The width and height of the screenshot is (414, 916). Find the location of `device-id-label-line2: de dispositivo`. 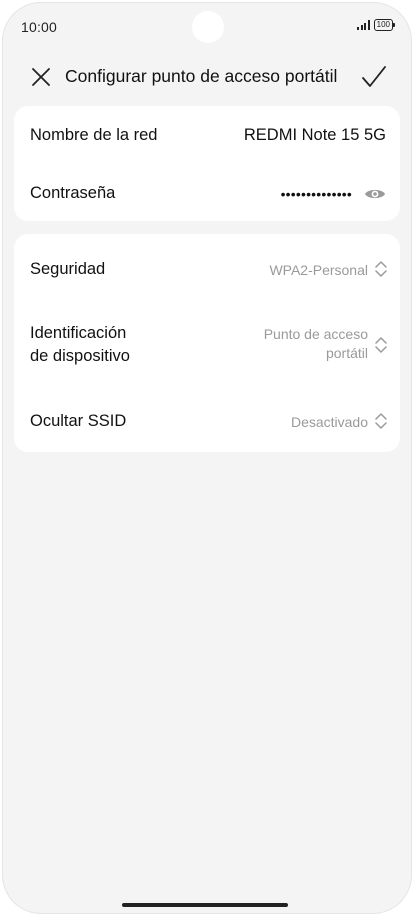

device-id-label-line2: de dispositivo is located at coordinates (80, 356).